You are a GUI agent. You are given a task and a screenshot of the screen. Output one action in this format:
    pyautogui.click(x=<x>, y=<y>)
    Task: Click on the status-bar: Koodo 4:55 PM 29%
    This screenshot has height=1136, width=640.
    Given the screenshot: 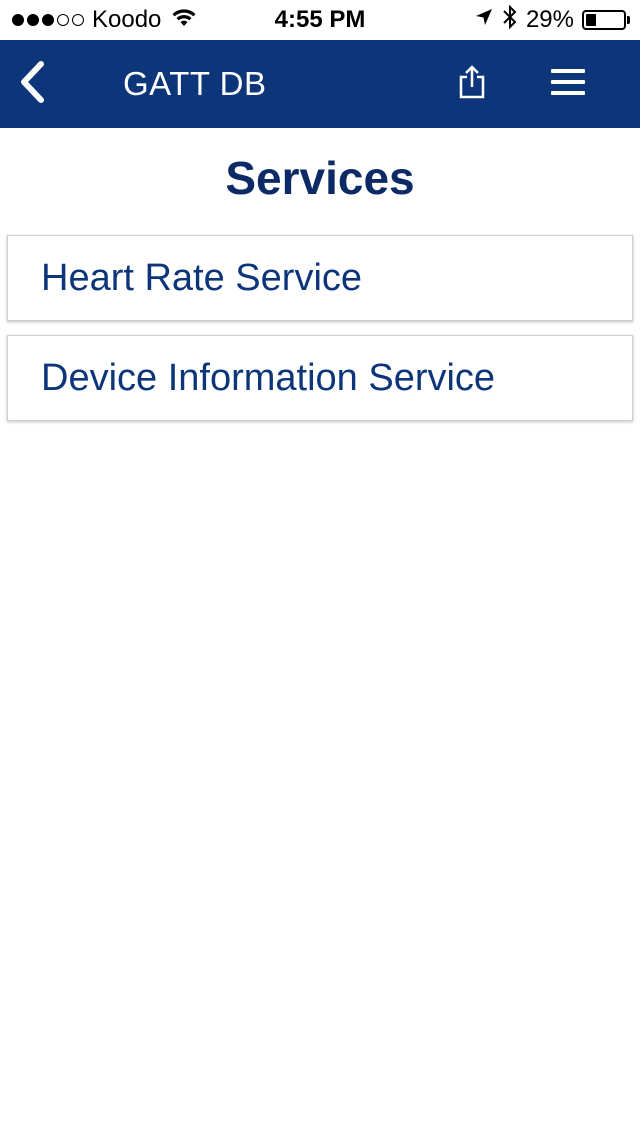 What is the action you would take?
    pyautogui.click(x=320, y=20)
    